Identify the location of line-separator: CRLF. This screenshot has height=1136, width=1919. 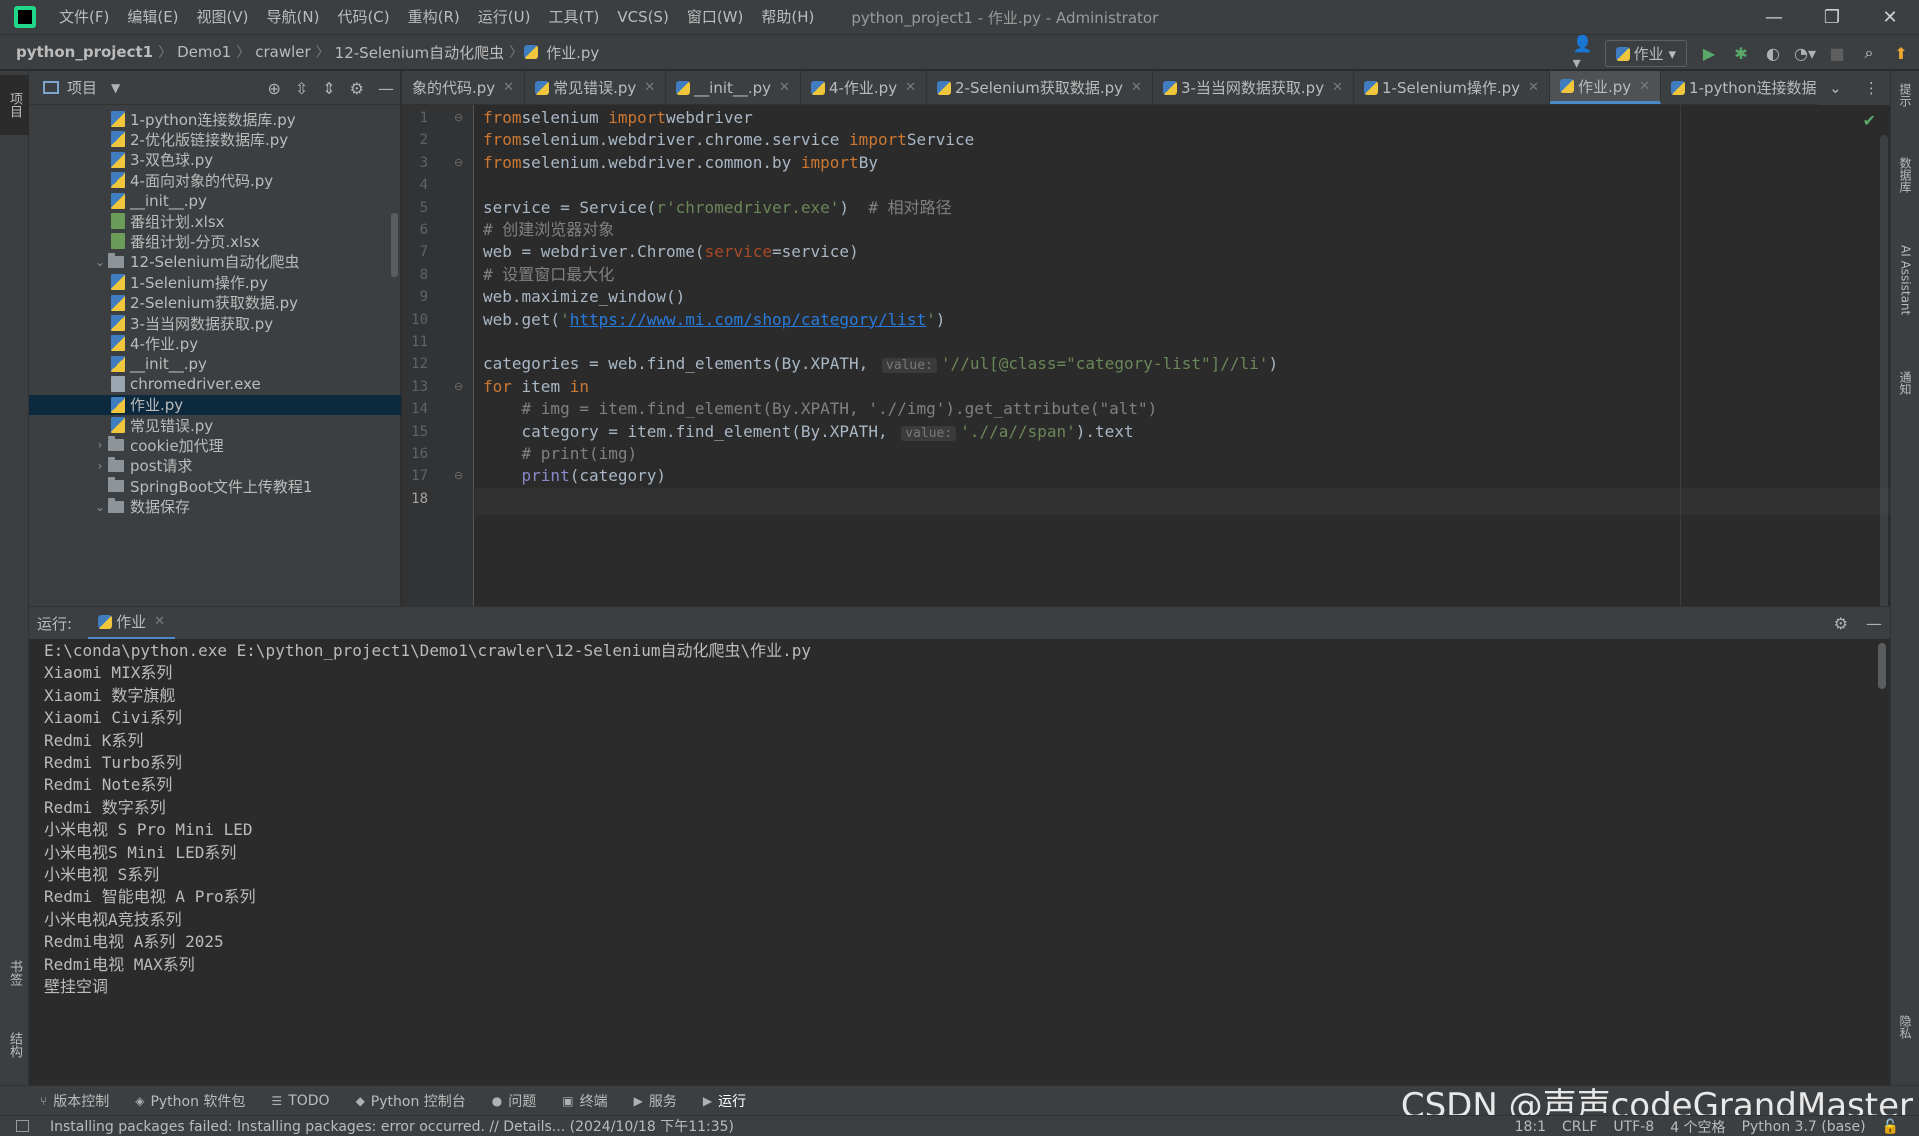
(1579, 1127).